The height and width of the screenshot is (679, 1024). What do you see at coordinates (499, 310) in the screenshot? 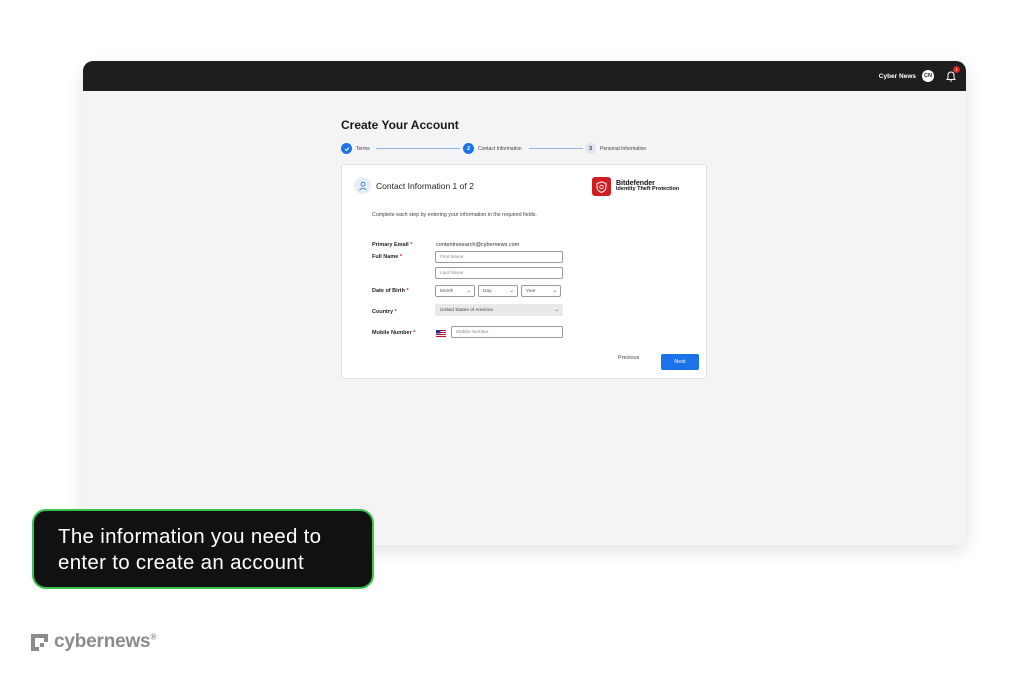
I see `country-select: United States of America ⌄` at bounding box center [499, 310].